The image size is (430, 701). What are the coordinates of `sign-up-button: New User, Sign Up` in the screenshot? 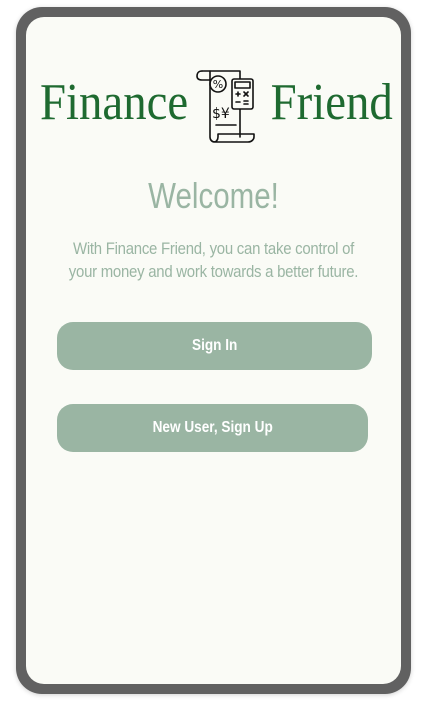 It's located at (212, 428).